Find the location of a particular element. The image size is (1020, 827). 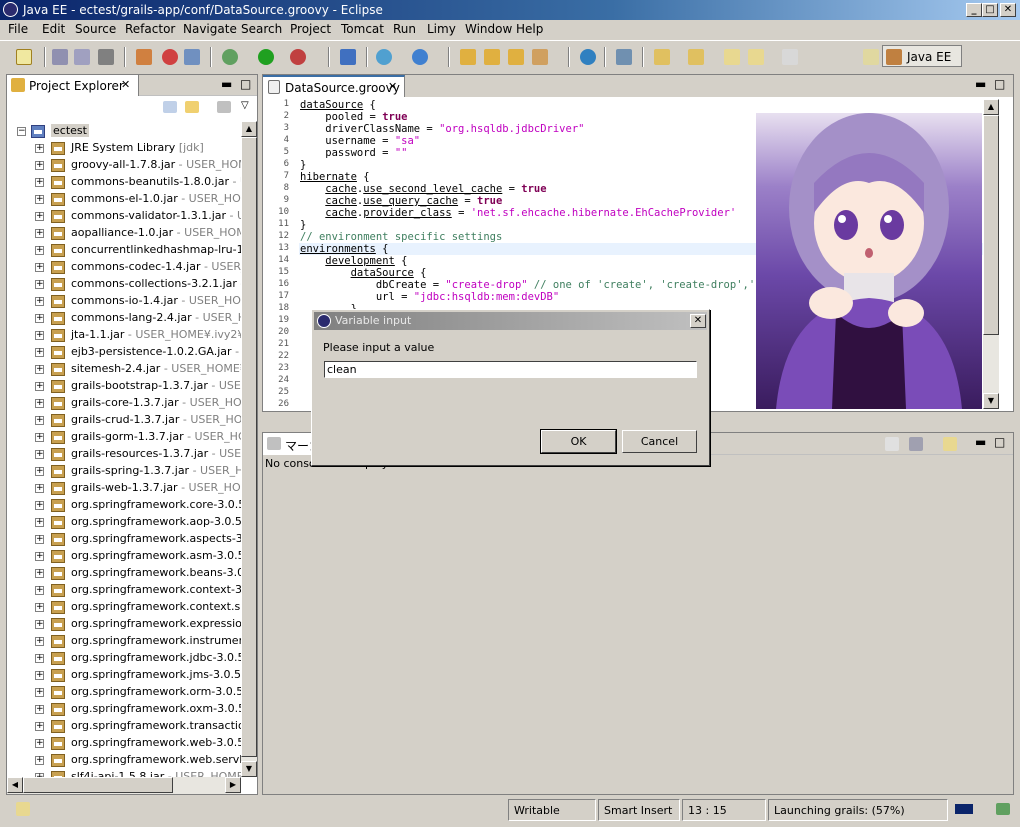

progress-indicator is located at coordinates (971, 810).